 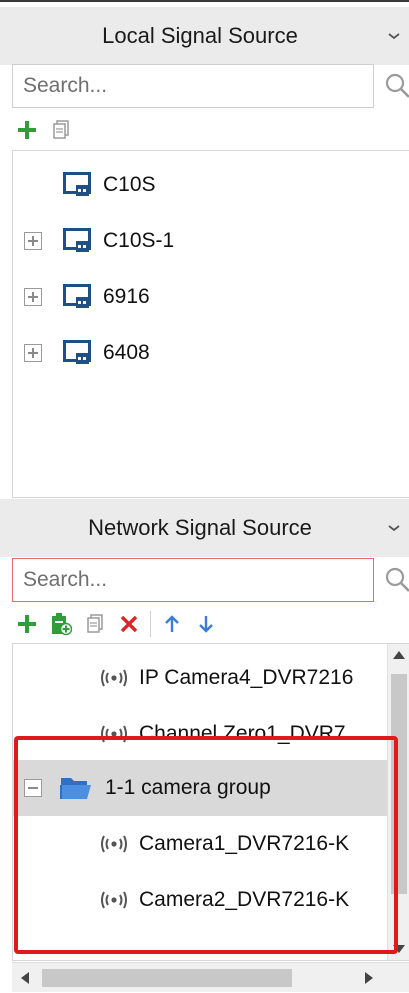 I want to click on network-search-input, so click(x=193, y=580).